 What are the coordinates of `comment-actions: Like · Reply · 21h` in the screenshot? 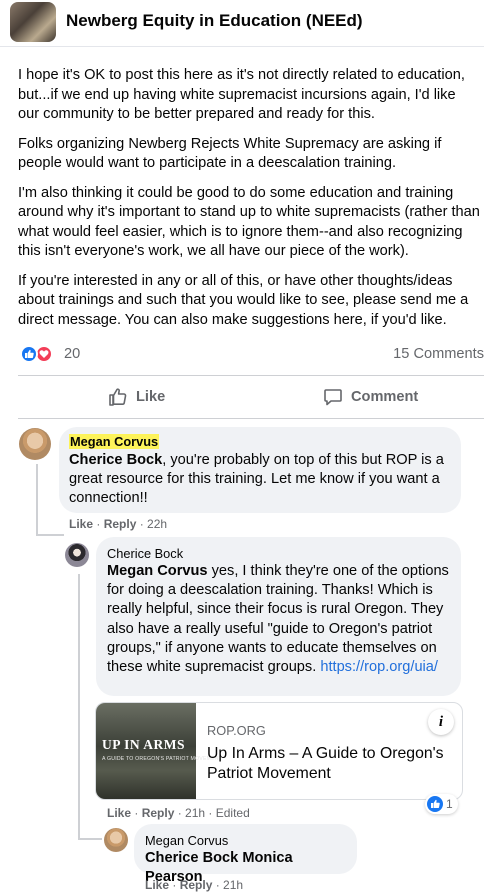 It's located at (194, 885).